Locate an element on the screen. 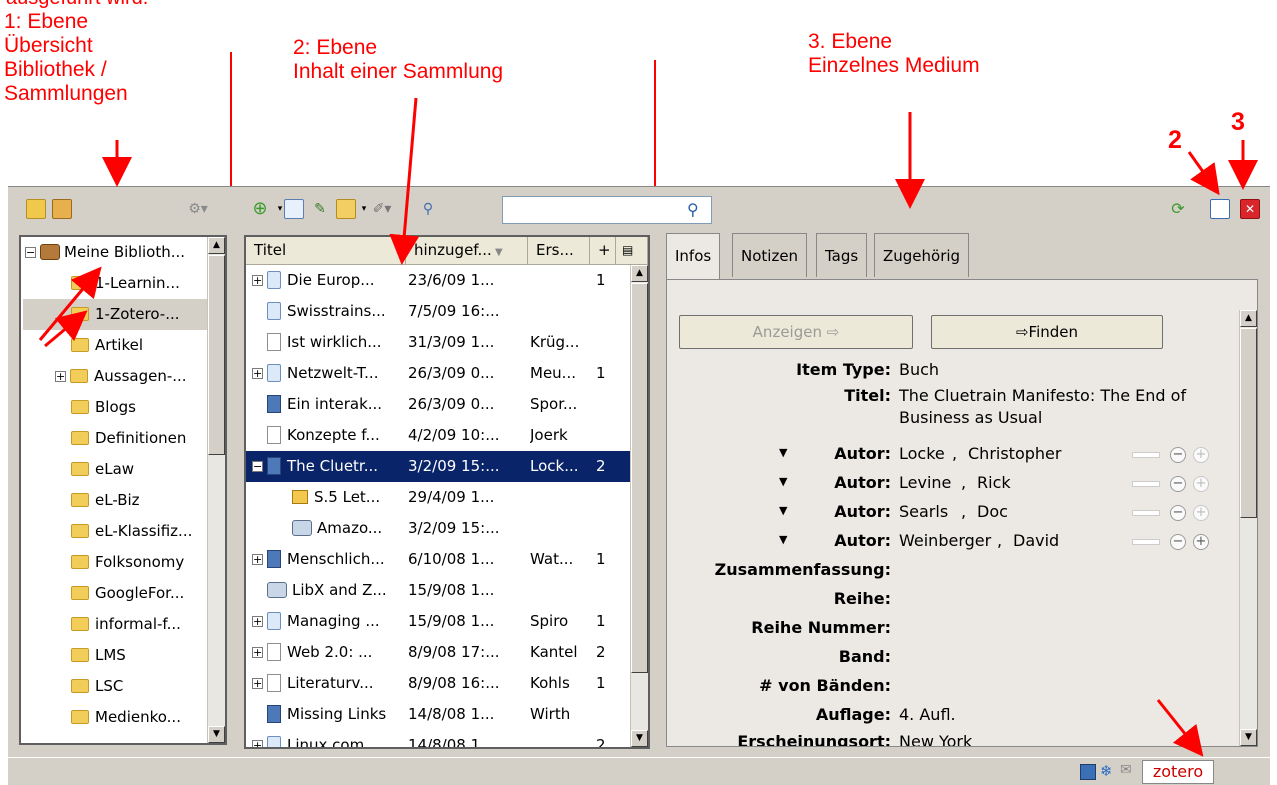 The height and width of the screenshot is (785, 1277). collection-item: Blogs is located at coordinates (115, 407).